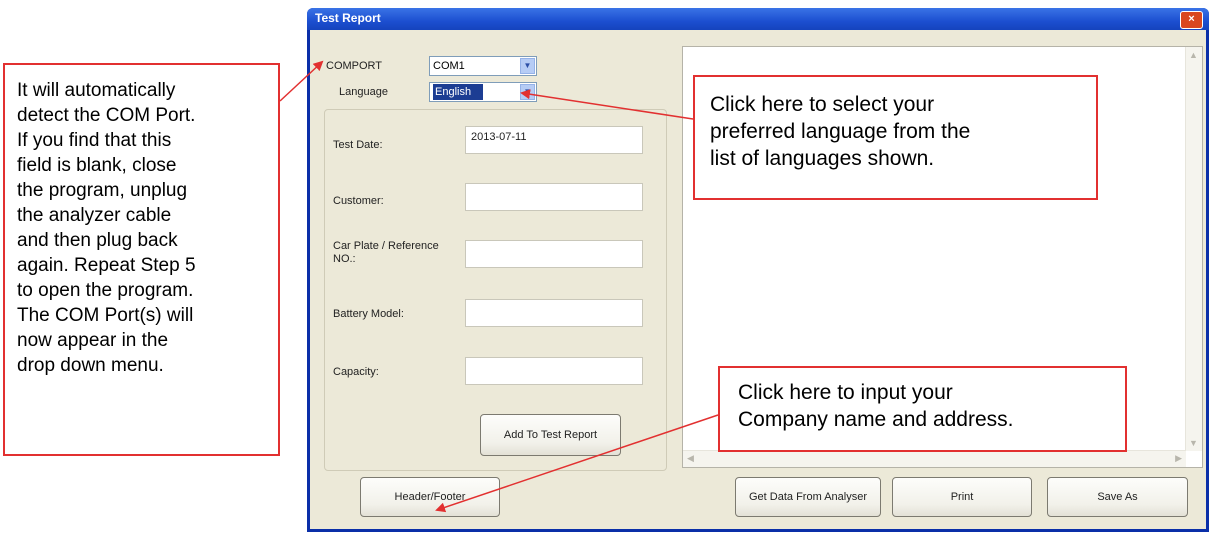  Describe the element at coordinates (363, 92) in the screenshot. I see `language-label: Language` at that location.